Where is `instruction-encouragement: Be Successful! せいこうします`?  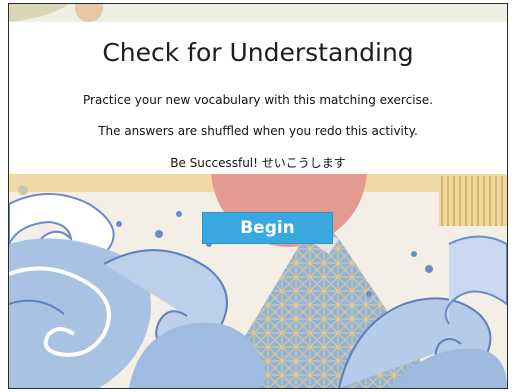 instruction-encouragement: Be Successful! せいこうします is located at coordinates (258, 163).